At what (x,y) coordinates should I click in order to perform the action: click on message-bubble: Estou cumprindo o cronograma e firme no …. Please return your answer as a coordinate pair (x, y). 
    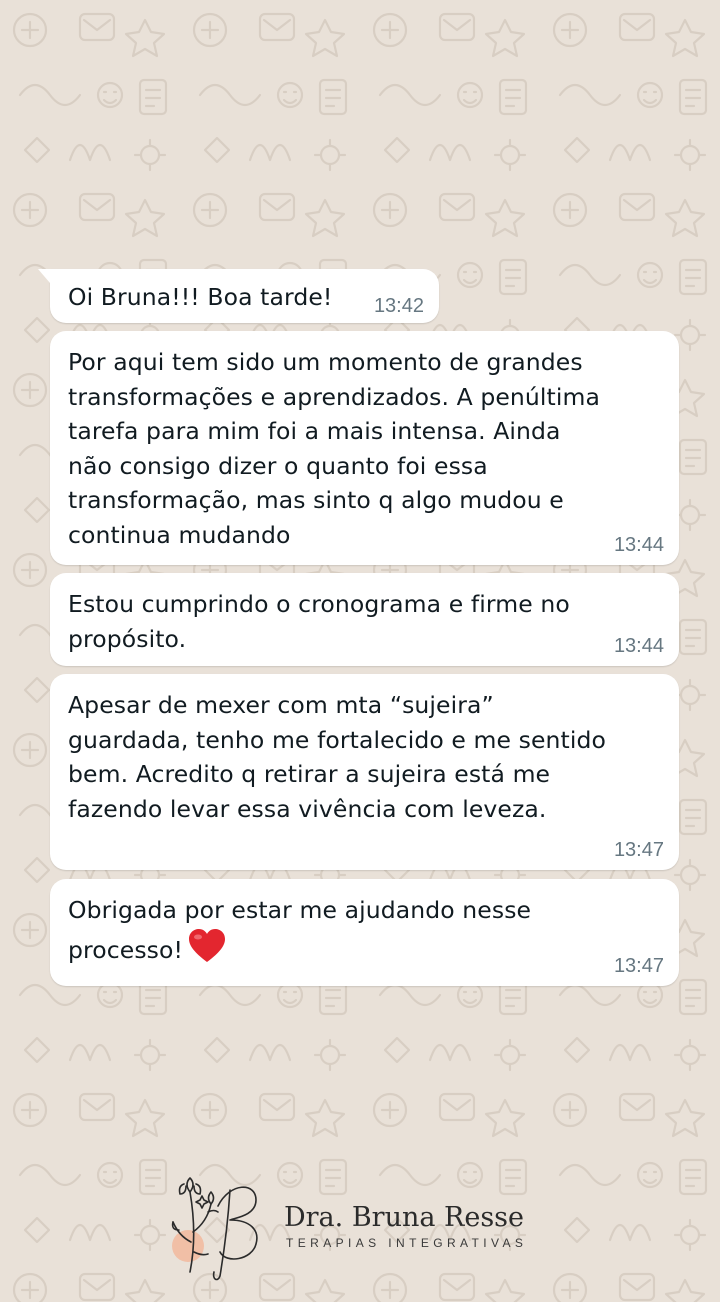
    Looking at the image, I should click on (364, 619).